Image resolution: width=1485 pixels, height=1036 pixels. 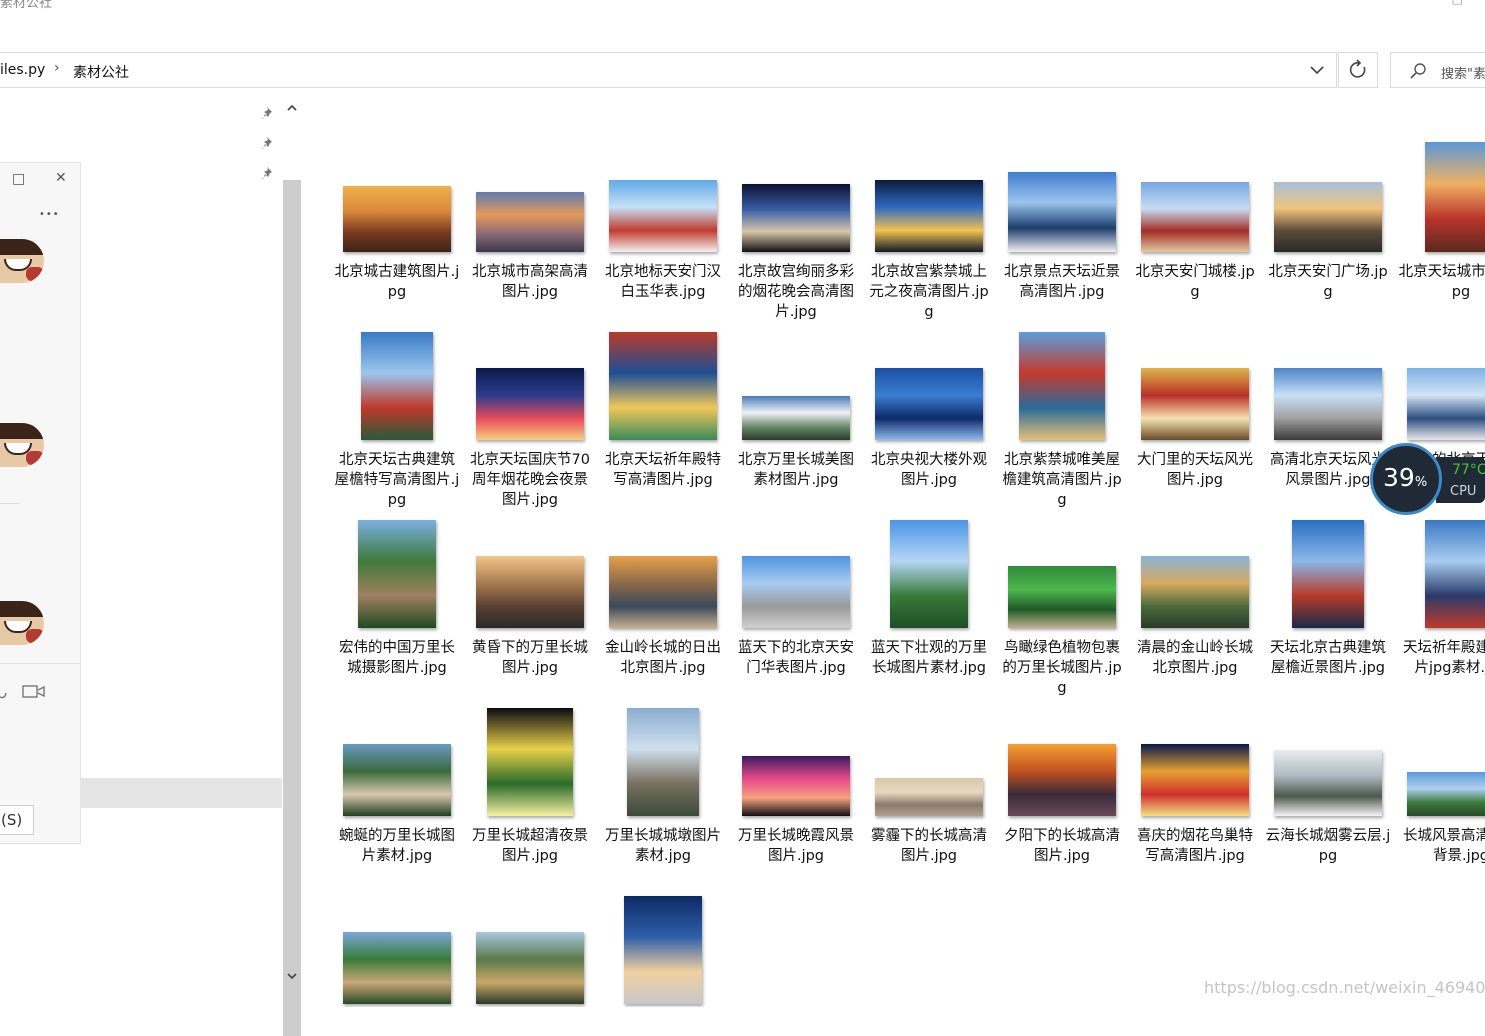 What do you see at coordinates (22, 70) in the screenshot?
I see `breadcrumb-parent: iles.py` at bounding box center [22, 70].